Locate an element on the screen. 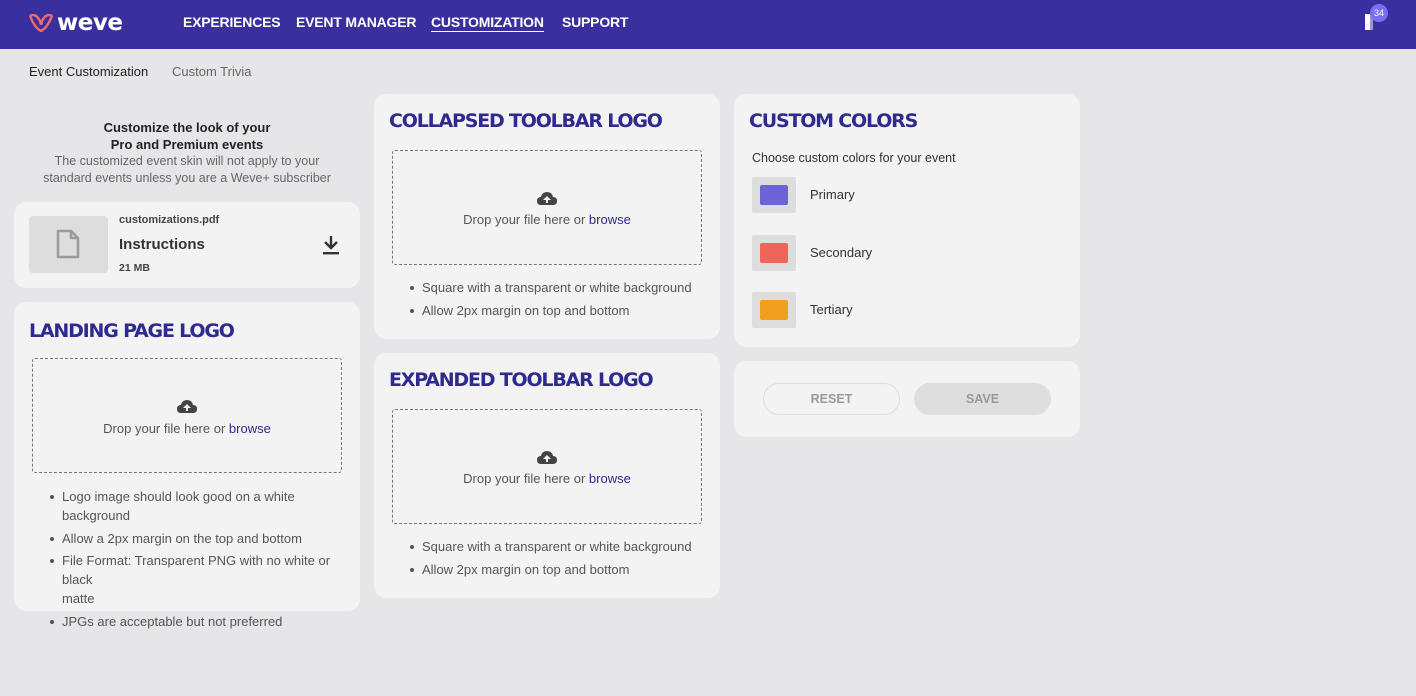 The height and width of the screenshot is (696, 1416). expanded-logo-title: EXPANDED TOOLBAR LOGO is located at coordinates (521, 380).